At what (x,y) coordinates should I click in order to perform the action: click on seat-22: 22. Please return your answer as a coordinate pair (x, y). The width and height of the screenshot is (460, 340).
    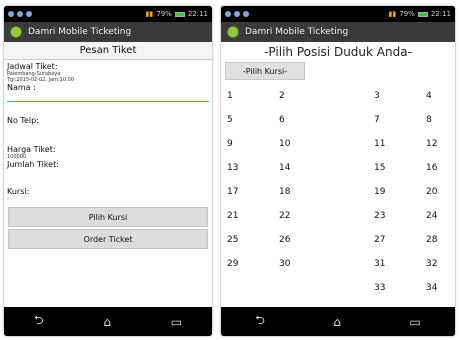
    Looking at the image, I should click on (326, 216).